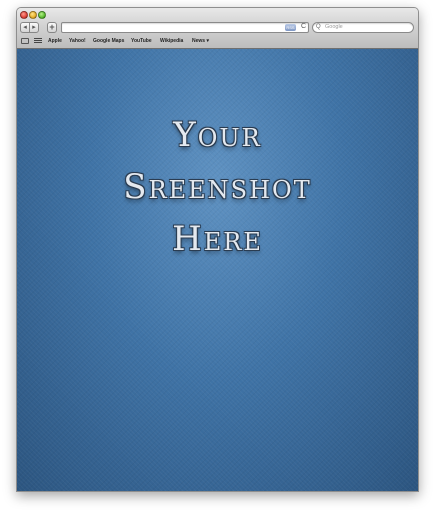  I want to click on forward-button: ▸, so click(34, 27).